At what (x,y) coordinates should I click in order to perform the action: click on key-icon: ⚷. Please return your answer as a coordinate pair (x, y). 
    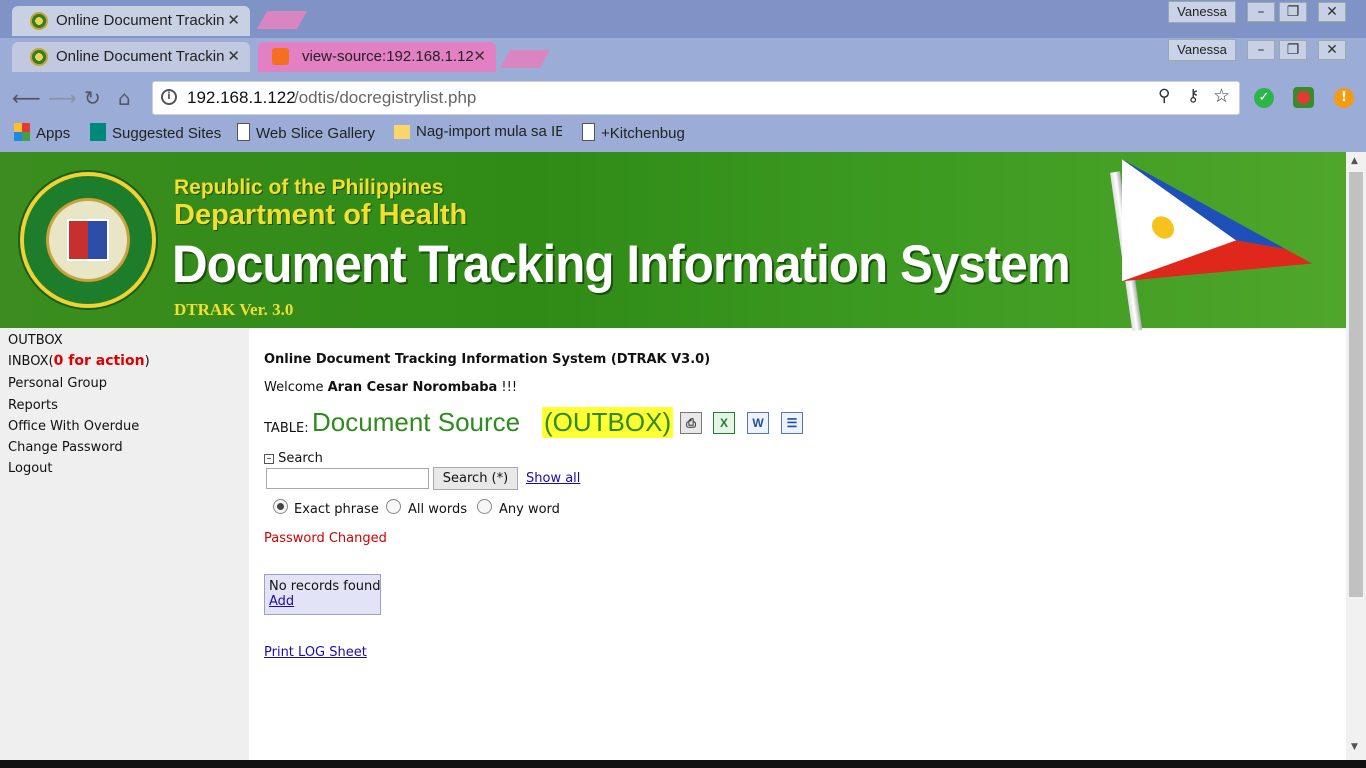
    Looking at the image, I should click on (1193, 96).